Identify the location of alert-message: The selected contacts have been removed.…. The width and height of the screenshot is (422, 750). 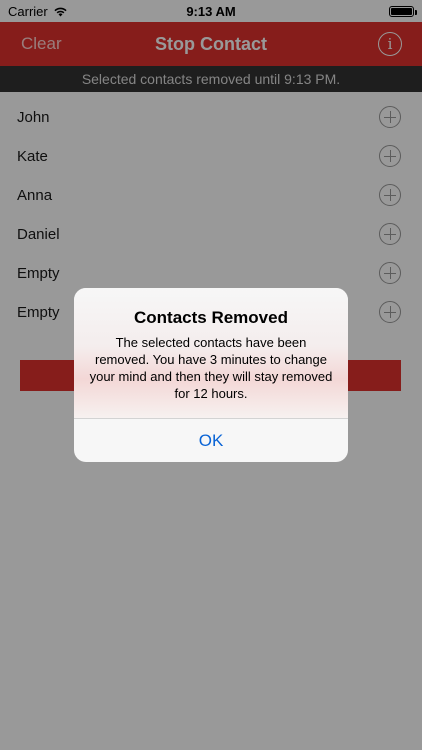
(211, 368).